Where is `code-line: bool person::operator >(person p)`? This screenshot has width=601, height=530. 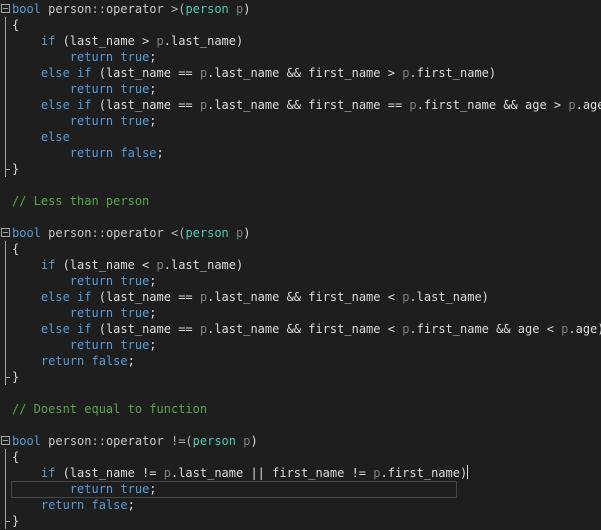 code-line: bool person::operator >(person p) is located at coordinates (300, 9).